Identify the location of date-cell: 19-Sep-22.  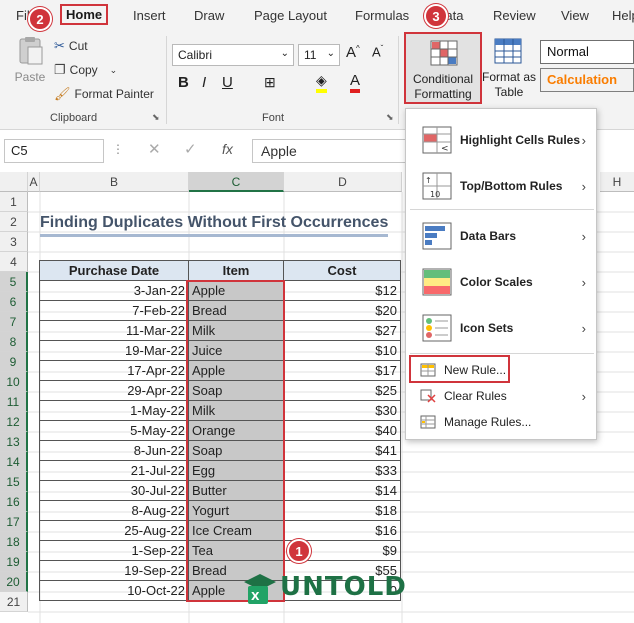
(114, 570).